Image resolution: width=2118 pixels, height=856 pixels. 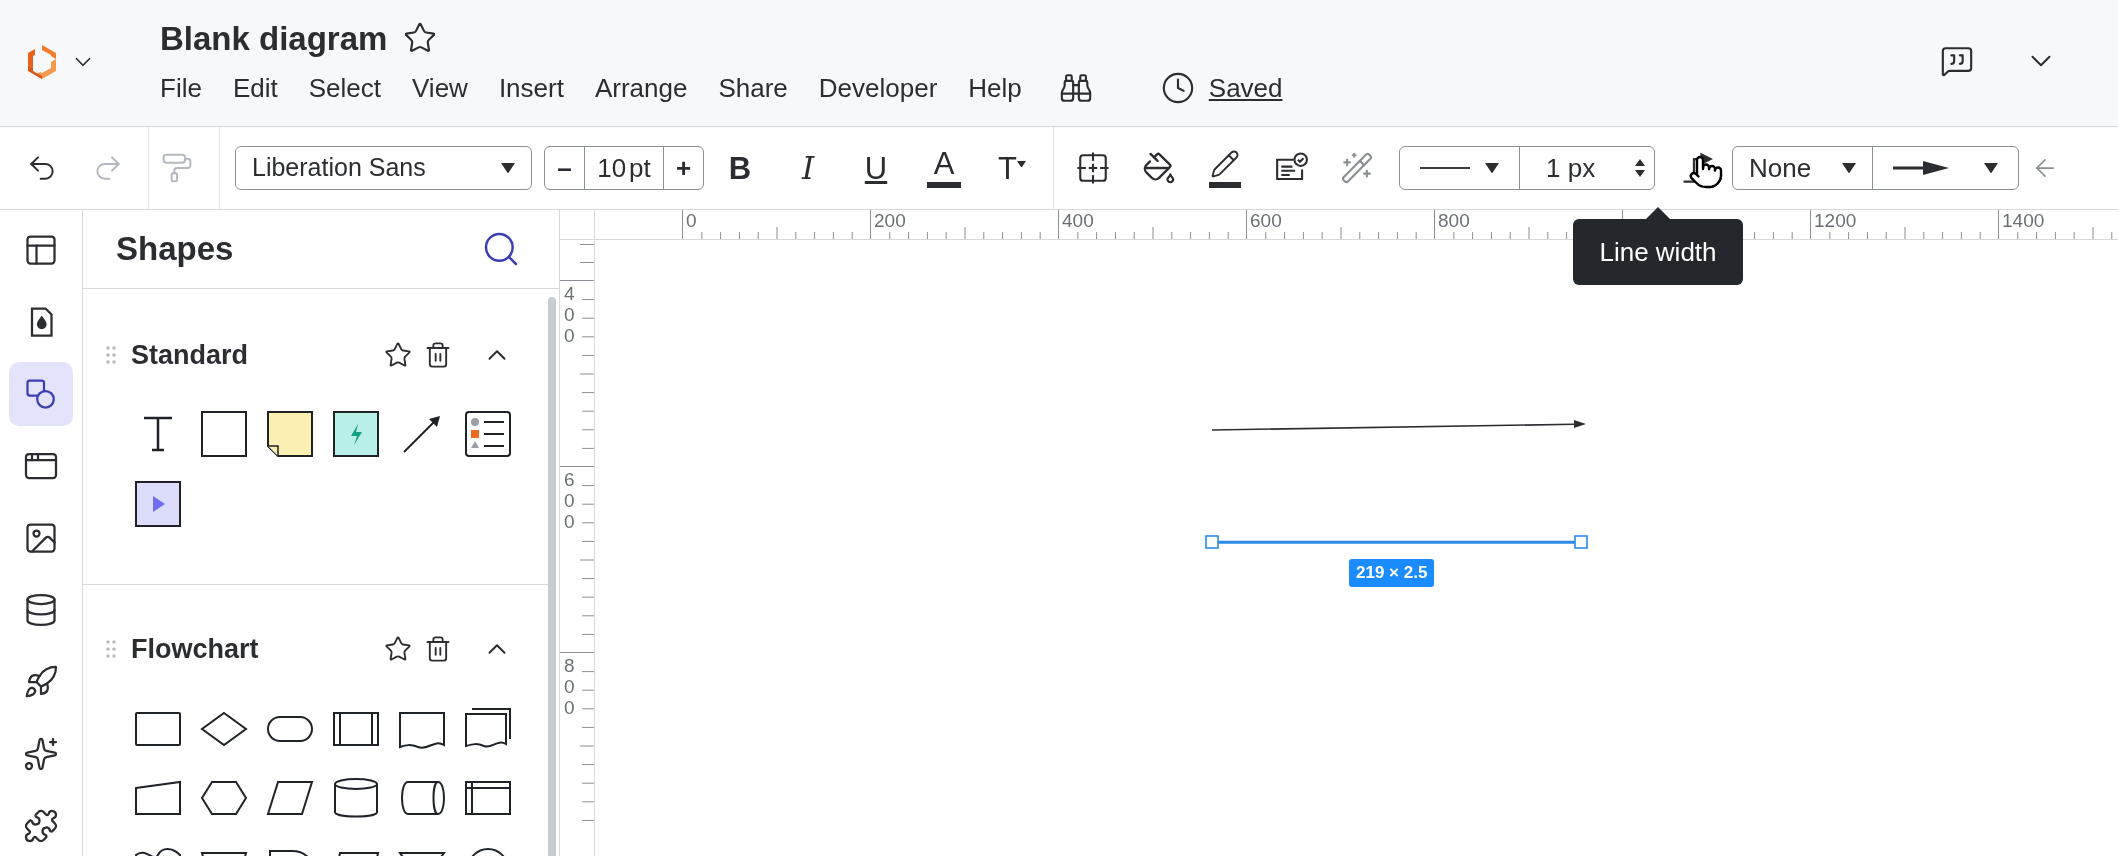 I want to click on star-icon, so click(x=420, y=38).